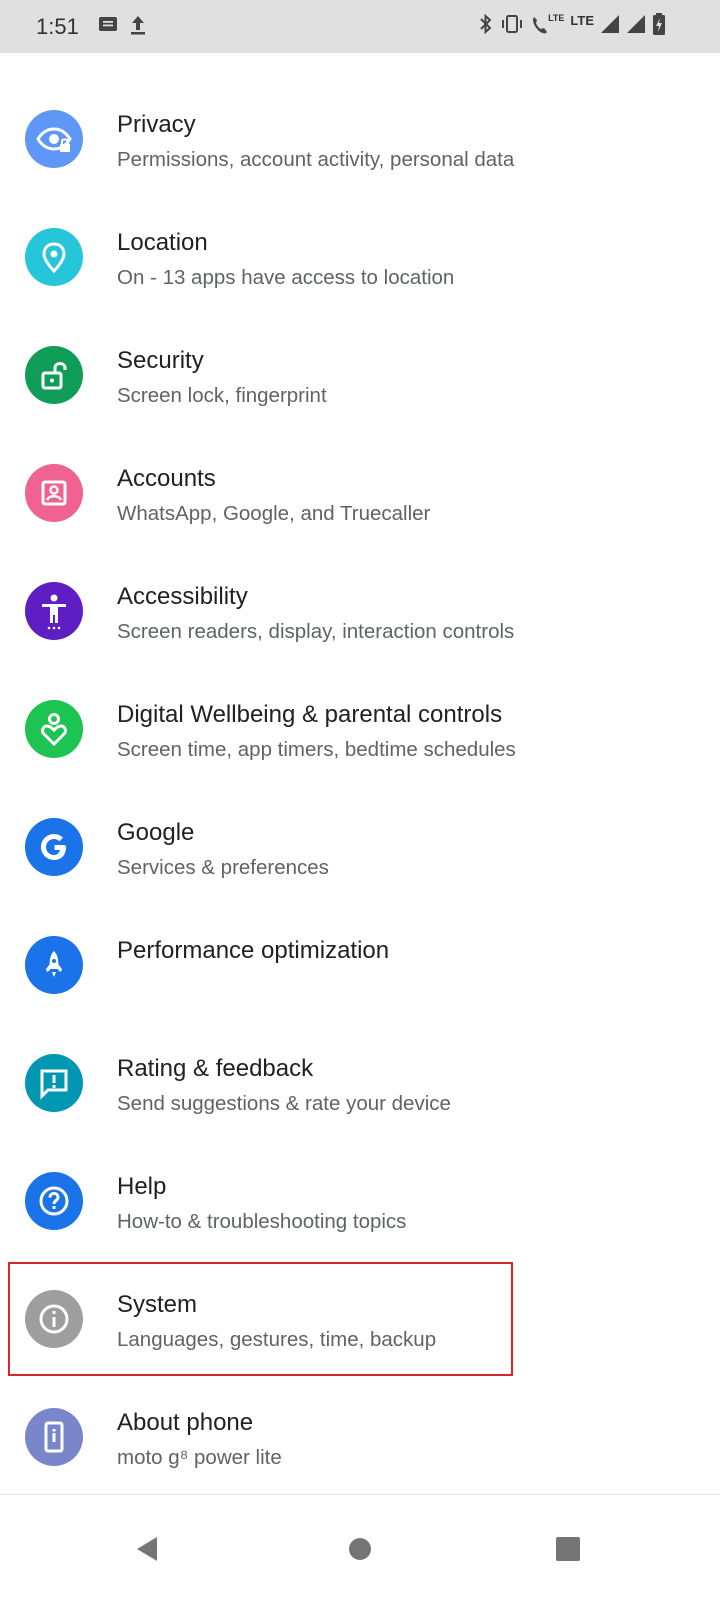  Describe the element at coordinates (54, 729) in the screenshot. I see `wellbeing-heart-icon` at that location.